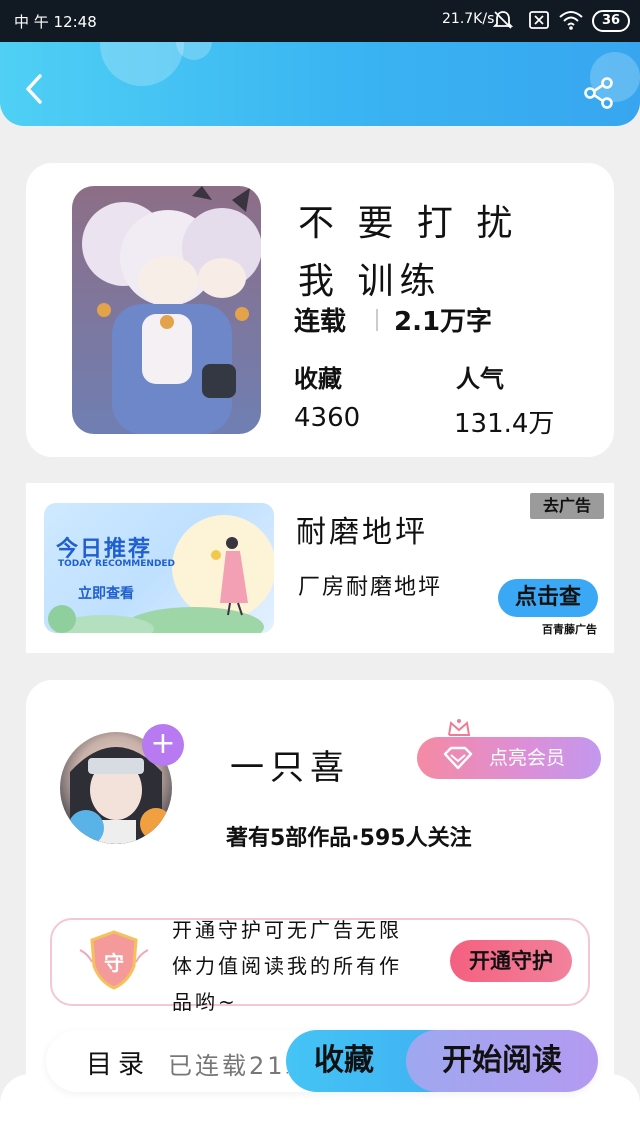 The width and height of the screenshot is (640, 1138). I want to click on guard-promo-text: 开通守护可无广告无限体力值阅读我的所有作品哟~, so click(287, 966).